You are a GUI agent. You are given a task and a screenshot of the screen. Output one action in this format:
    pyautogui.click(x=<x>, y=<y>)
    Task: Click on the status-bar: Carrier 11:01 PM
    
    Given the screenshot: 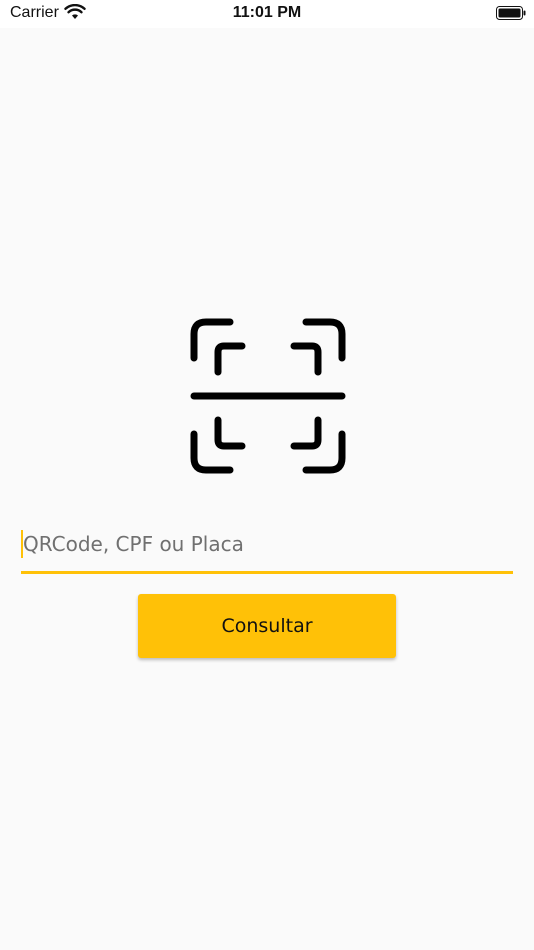 What is the action you would take?
    pyautogui.click(x=267, y=14)
    